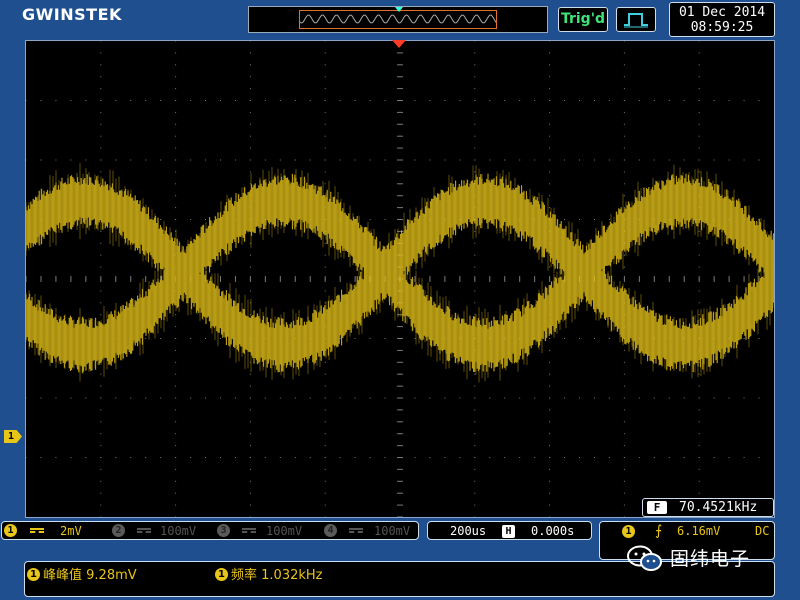 The height and width of the screenshot is (600, 800). Describe the element at coordinates (392, 531) in the screenshot. I see `channel-4-scale: 100mV` at that location.